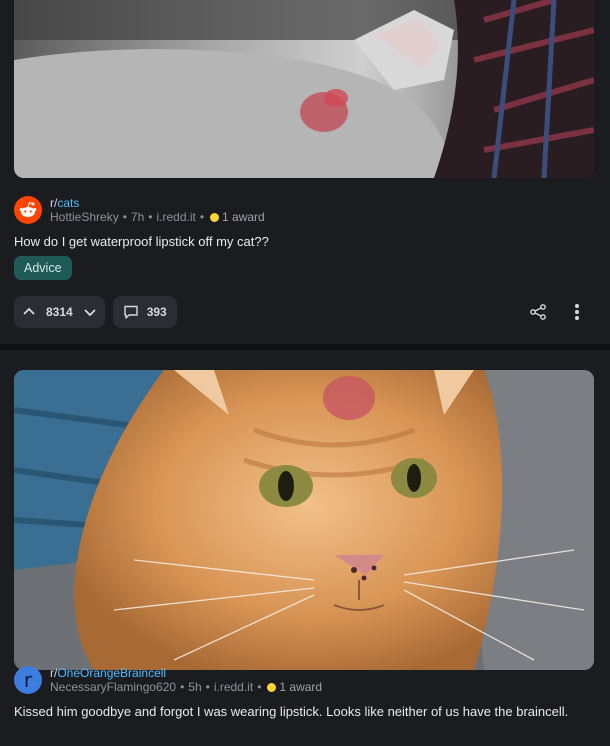 The image size is (610, 746). Describe the element at coordinates (68, 203) in the screenshot. I see `subreddit-name: cats` at that location.